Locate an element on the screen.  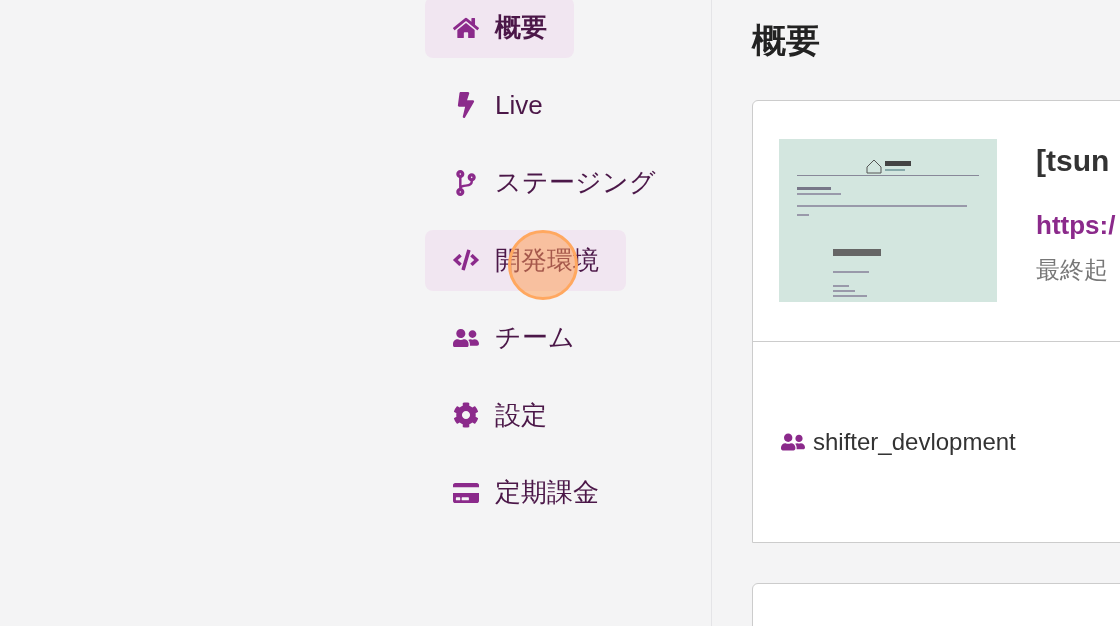
sidebar-item: 概要 is located at coordinates (499, 29).